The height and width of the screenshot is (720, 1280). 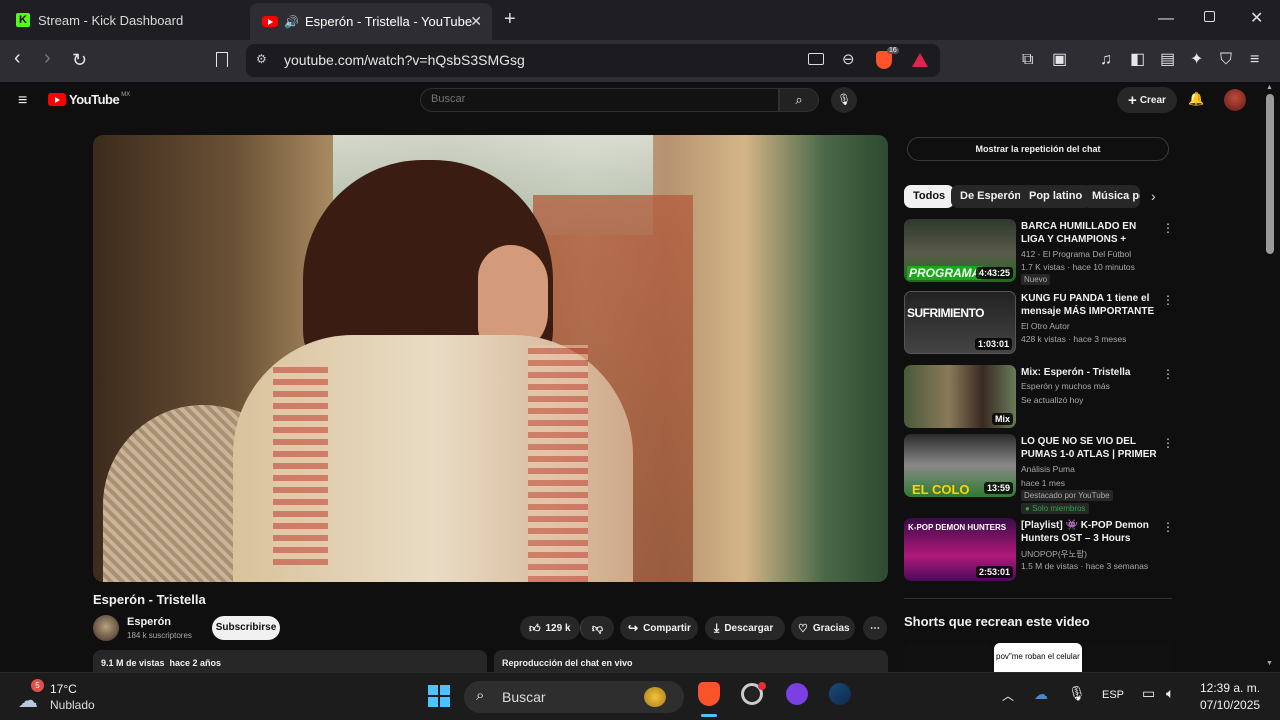 What do you see at coordinates (929, 196) in the screenshot?
I see `chip-all: Todos` at bounding box center [929, 196].